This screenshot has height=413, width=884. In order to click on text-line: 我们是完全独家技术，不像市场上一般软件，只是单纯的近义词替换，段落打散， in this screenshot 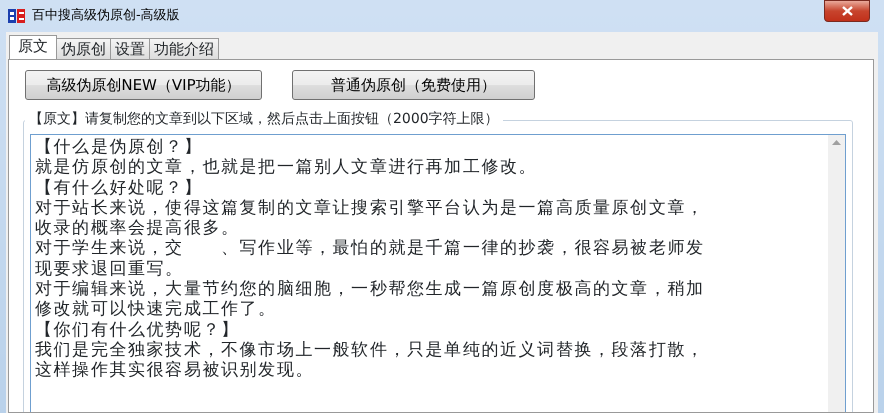, I will do `click(370, 350)`.